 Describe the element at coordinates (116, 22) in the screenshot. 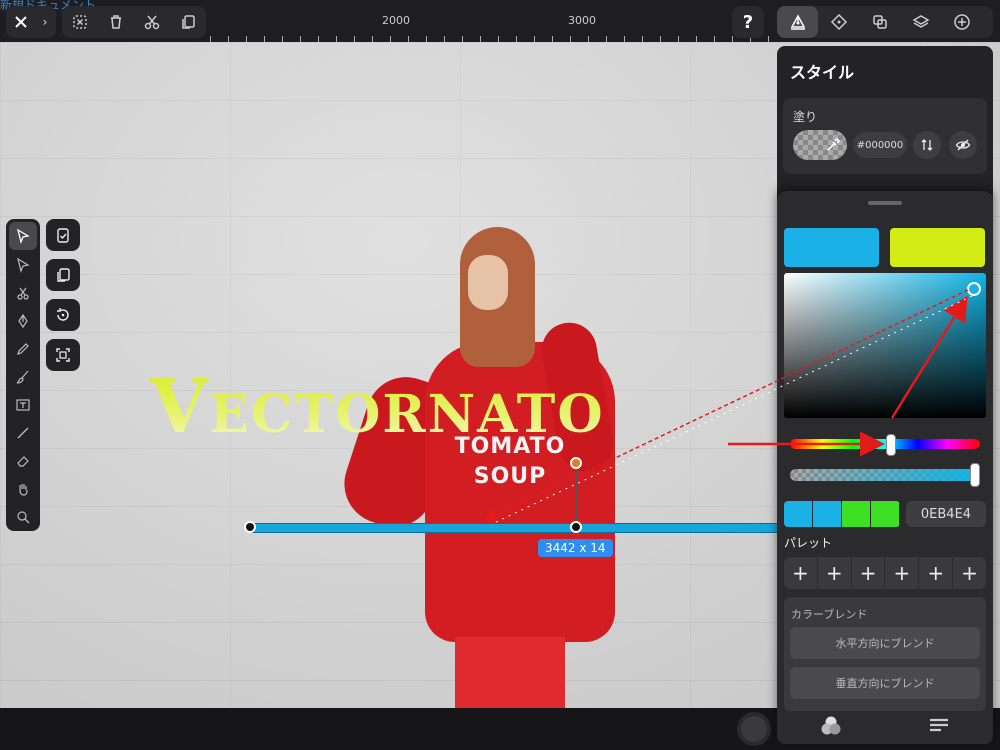

I see `trash-icon` at that location.